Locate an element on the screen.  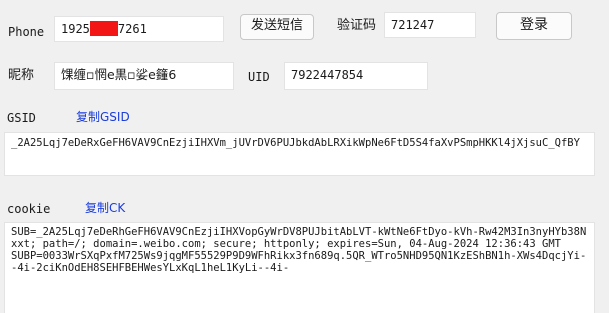
copy-cookie-link: 复制CK is located at coordinates (105, 208).